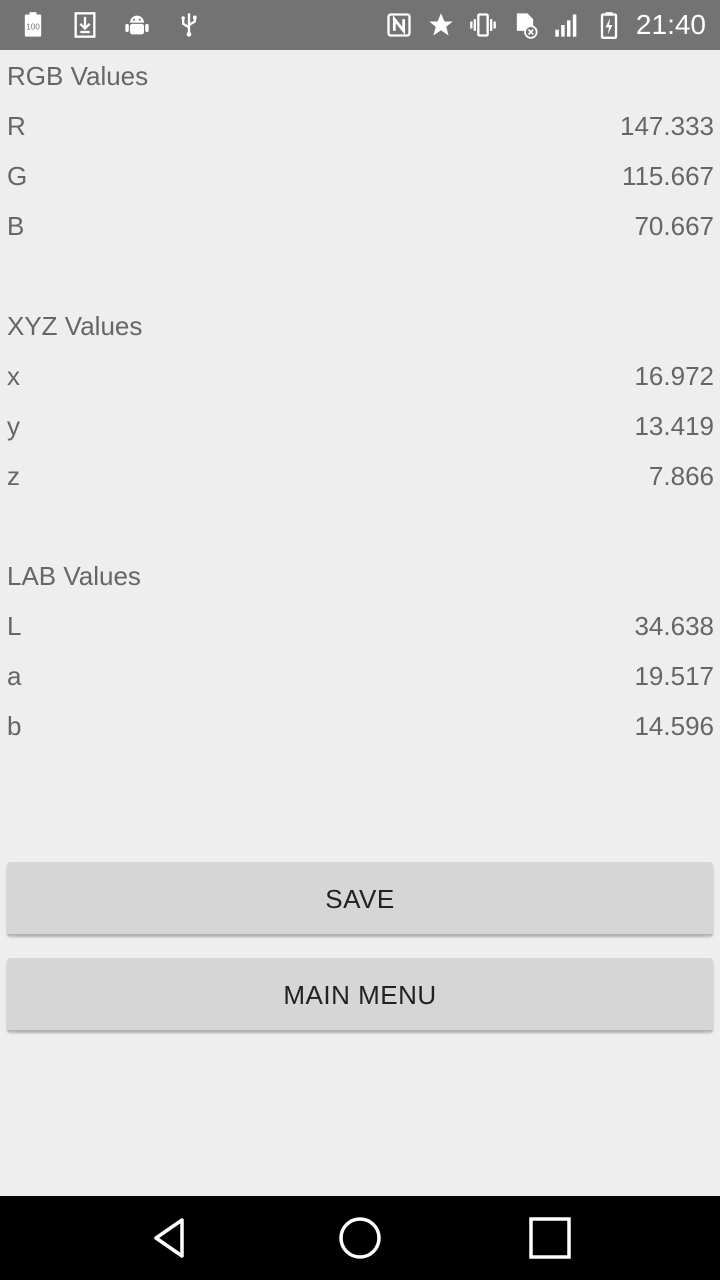 This screenshot has width=720, height=1280. I want to click on row-label: b, so click(14, 726).